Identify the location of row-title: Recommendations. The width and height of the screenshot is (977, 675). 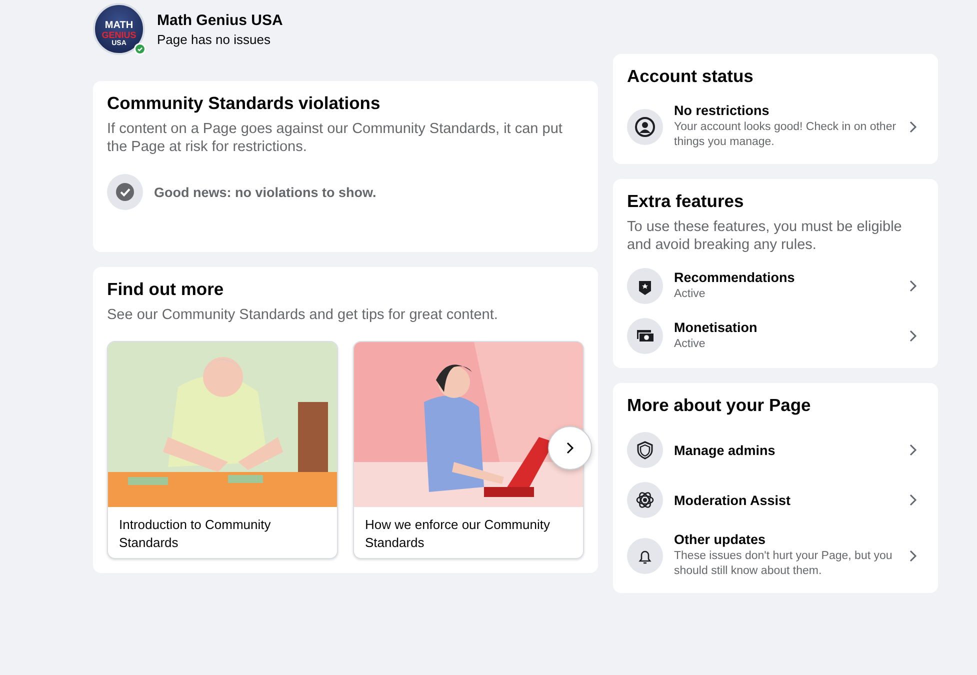
(735, 277).